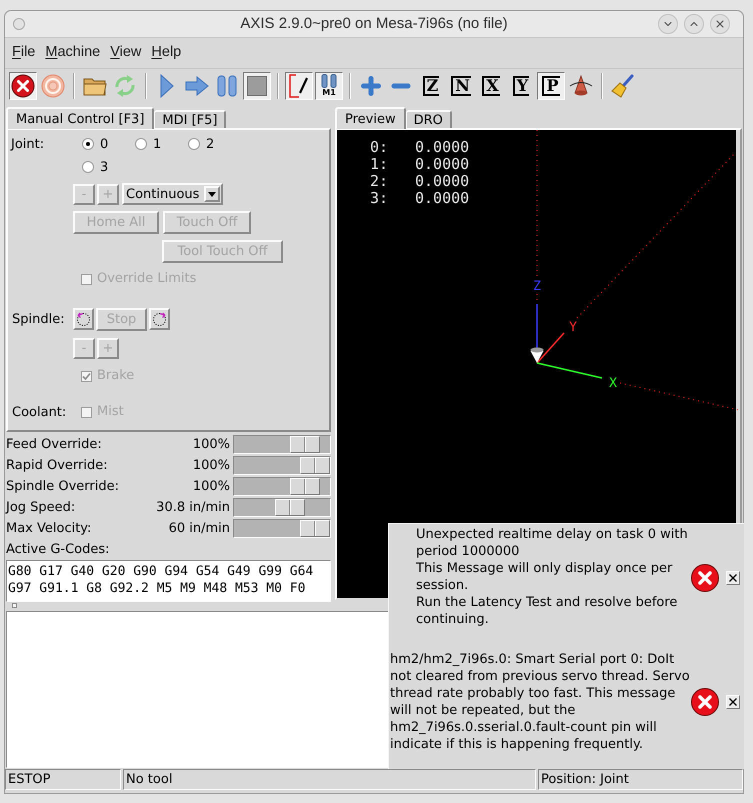  Describe the element at coordinates (161, 144) in the screenshot. I see `joint-radio: 1` at that location.